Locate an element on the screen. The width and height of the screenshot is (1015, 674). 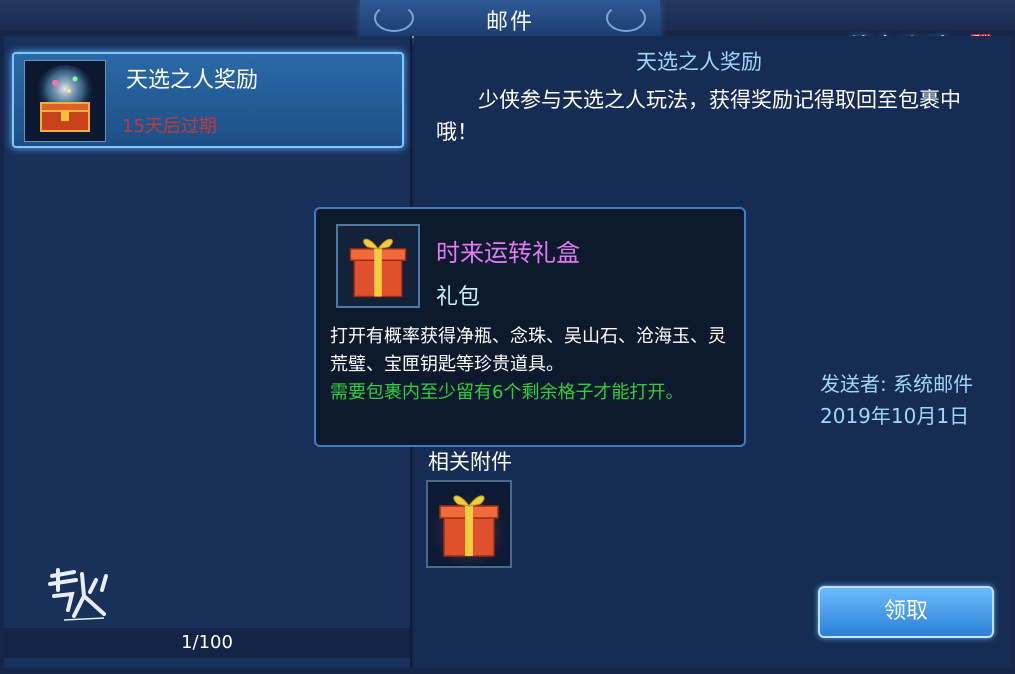
tooltip-requirement: 需要包裹内至少留有6个剩余格子才能打开。 is located at coordinates (507, 392).